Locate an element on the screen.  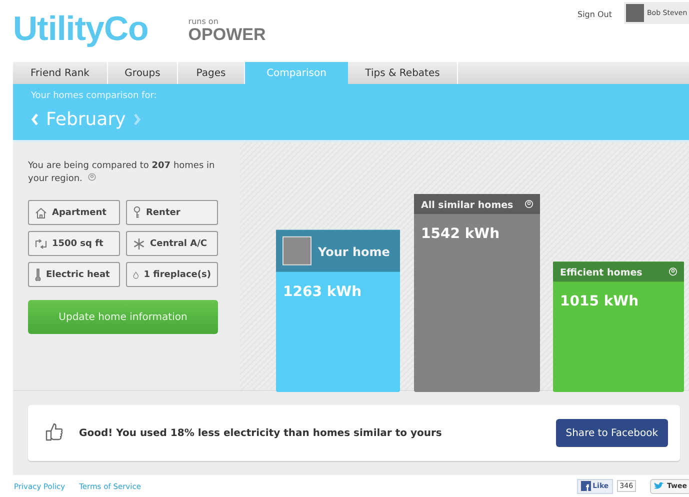
bar-label: Your home is located at coordinates (354, 251).